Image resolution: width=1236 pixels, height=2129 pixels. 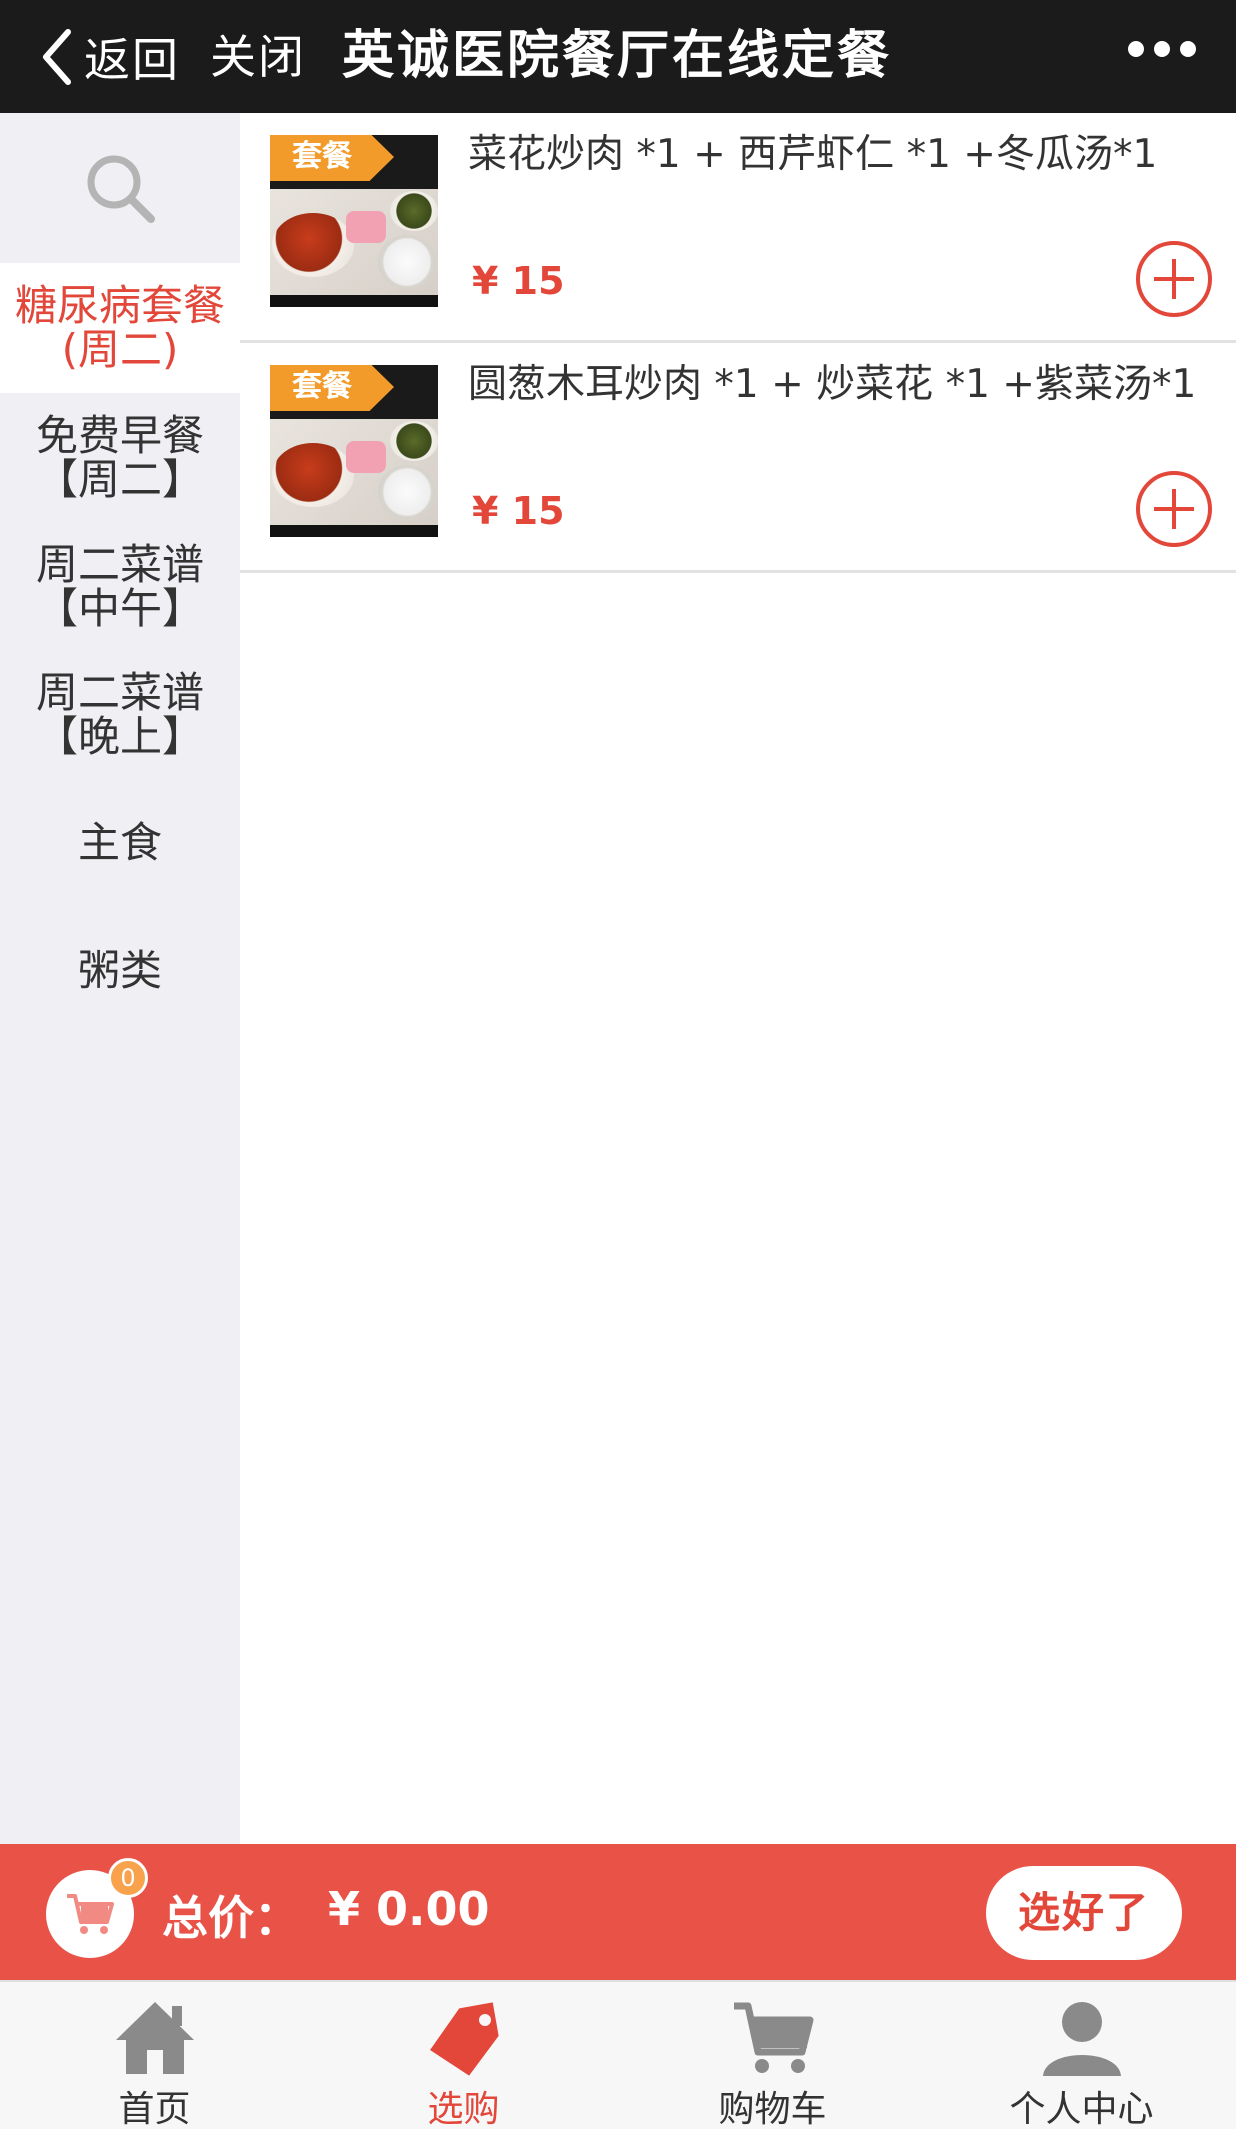 I want to click on top-header: 返回 关闭 英诚医院餐厅在线定餐, so click(x=618, y=56).